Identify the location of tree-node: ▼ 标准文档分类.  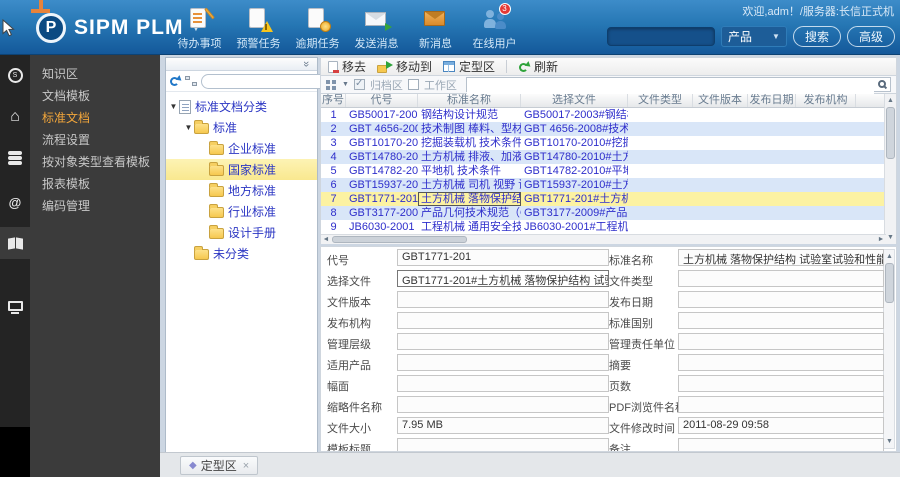
(241, 106).